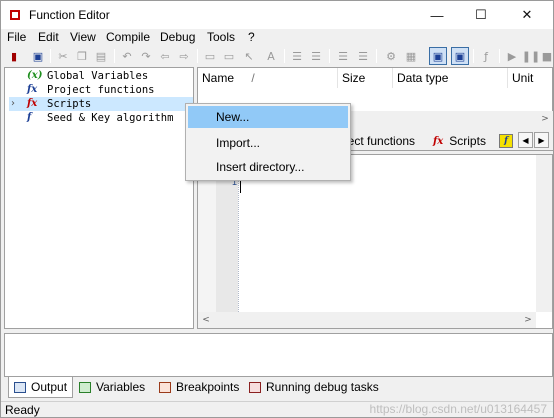 The width and height of the screenshot is (554, 418). What do you see at coordinates (450, 78) in the screenshot?
I see `column-header-data-type: Data type` at bounding box center [450, 78].